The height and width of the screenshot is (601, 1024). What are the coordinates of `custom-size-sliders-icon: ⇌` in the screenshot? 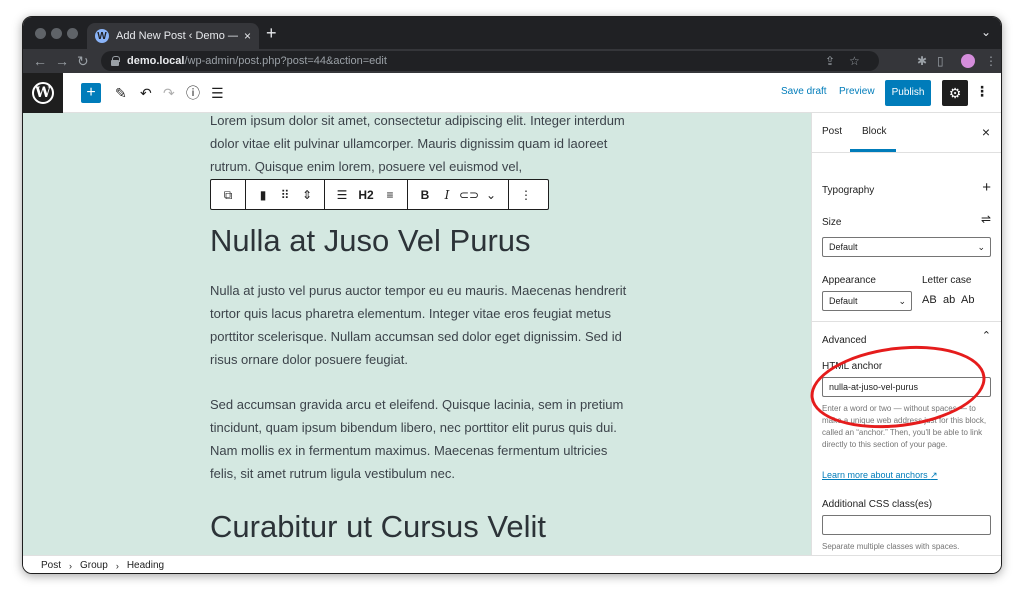 It's located at (986, 219).